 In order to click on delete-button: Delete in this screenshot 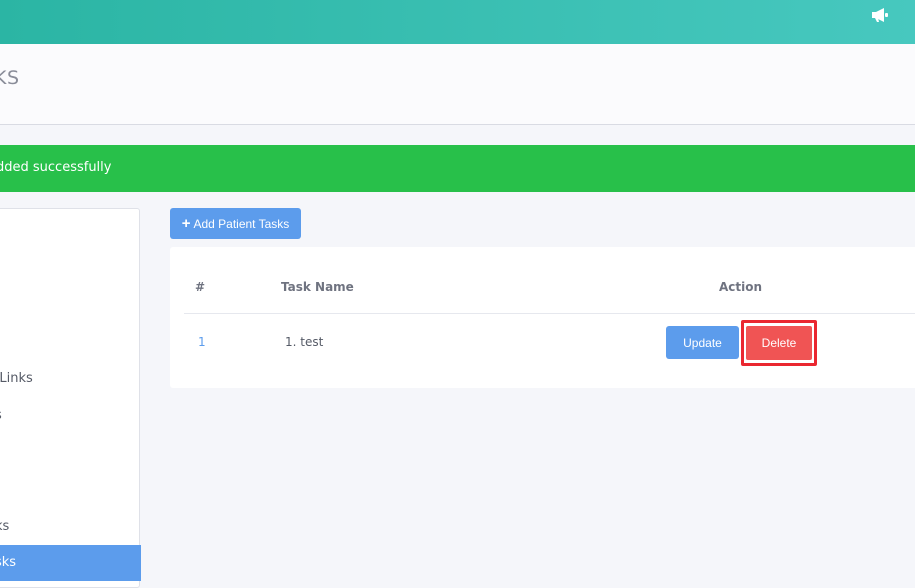, I will do `click(779, 343)`.